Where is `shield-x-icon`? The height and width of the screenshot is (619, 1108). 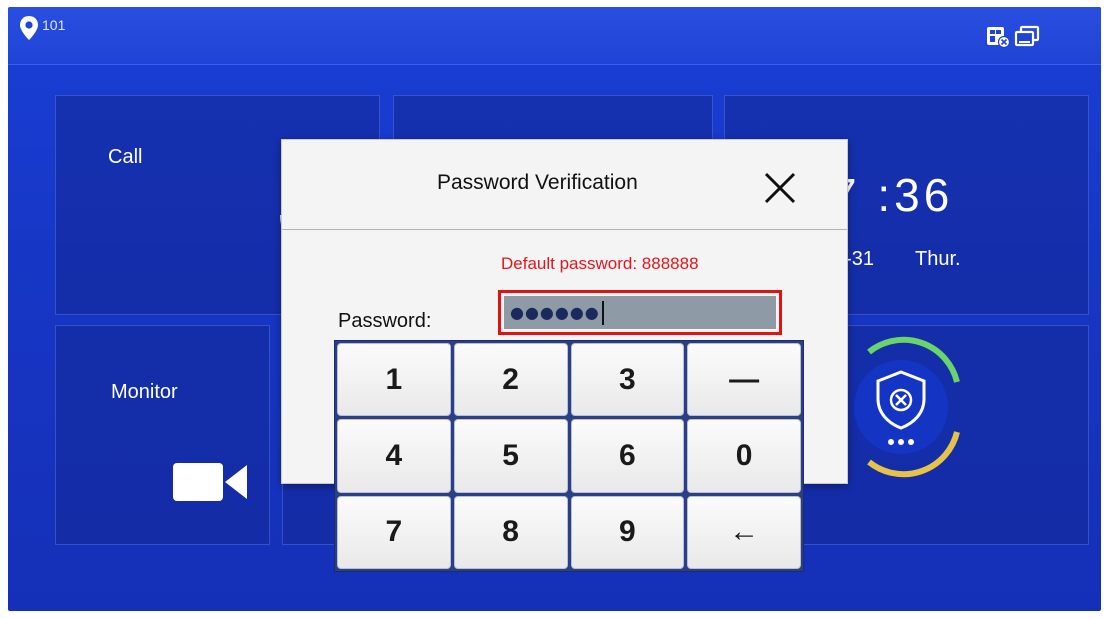
shield-x-icon is located at coordinates (907, 407).